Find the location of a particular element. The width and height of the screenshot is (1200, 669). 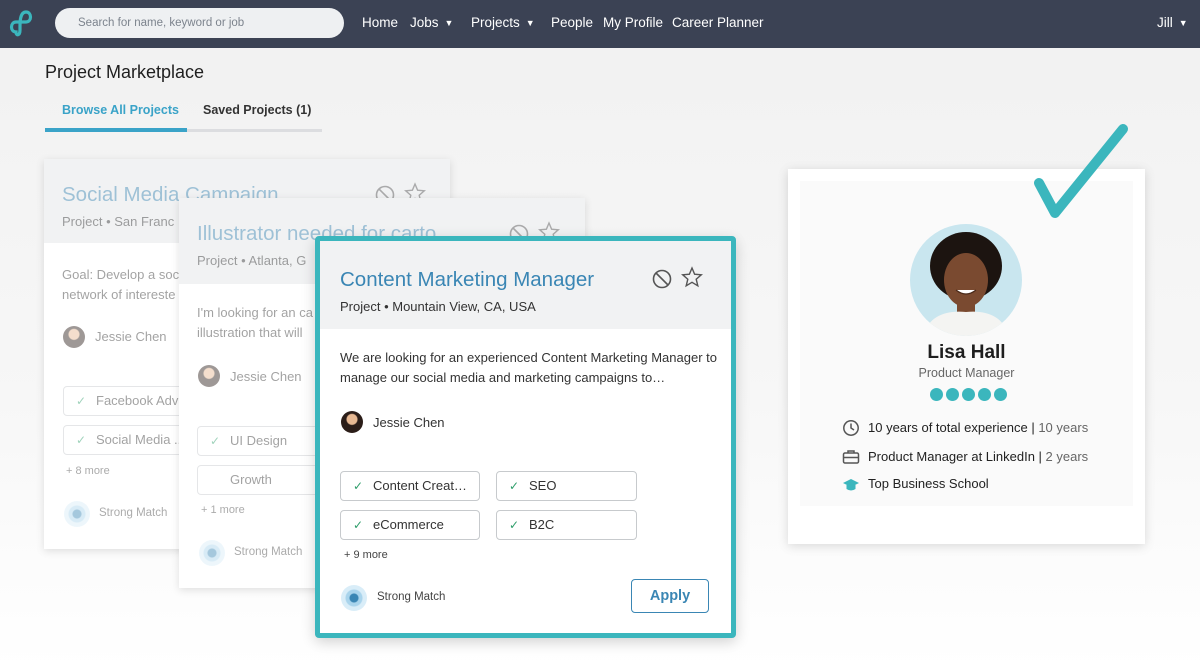

skill-pill: ✓ SEO is located at coordinates (566, 486).